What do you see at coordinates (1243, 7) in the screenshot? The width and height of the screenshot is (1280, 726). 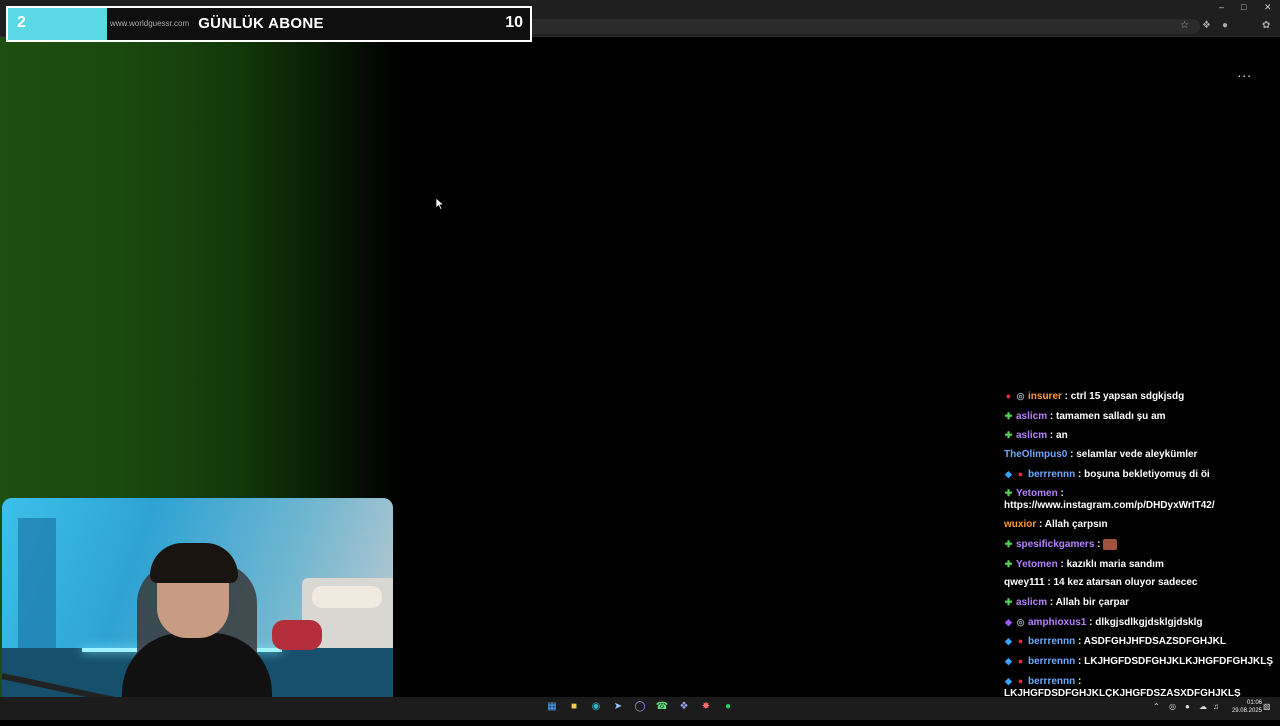 I see `restore-icon: □` at bounding box center [1243, 7].